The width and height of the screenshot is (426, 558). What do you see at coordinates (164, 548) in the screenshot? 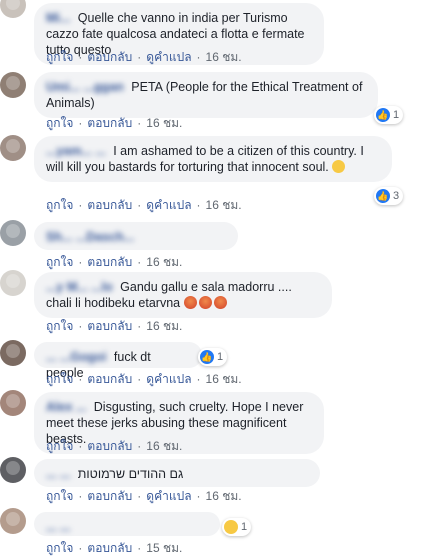
I see `timestamp: 15 ชม.` at bounding box center [164, 548].